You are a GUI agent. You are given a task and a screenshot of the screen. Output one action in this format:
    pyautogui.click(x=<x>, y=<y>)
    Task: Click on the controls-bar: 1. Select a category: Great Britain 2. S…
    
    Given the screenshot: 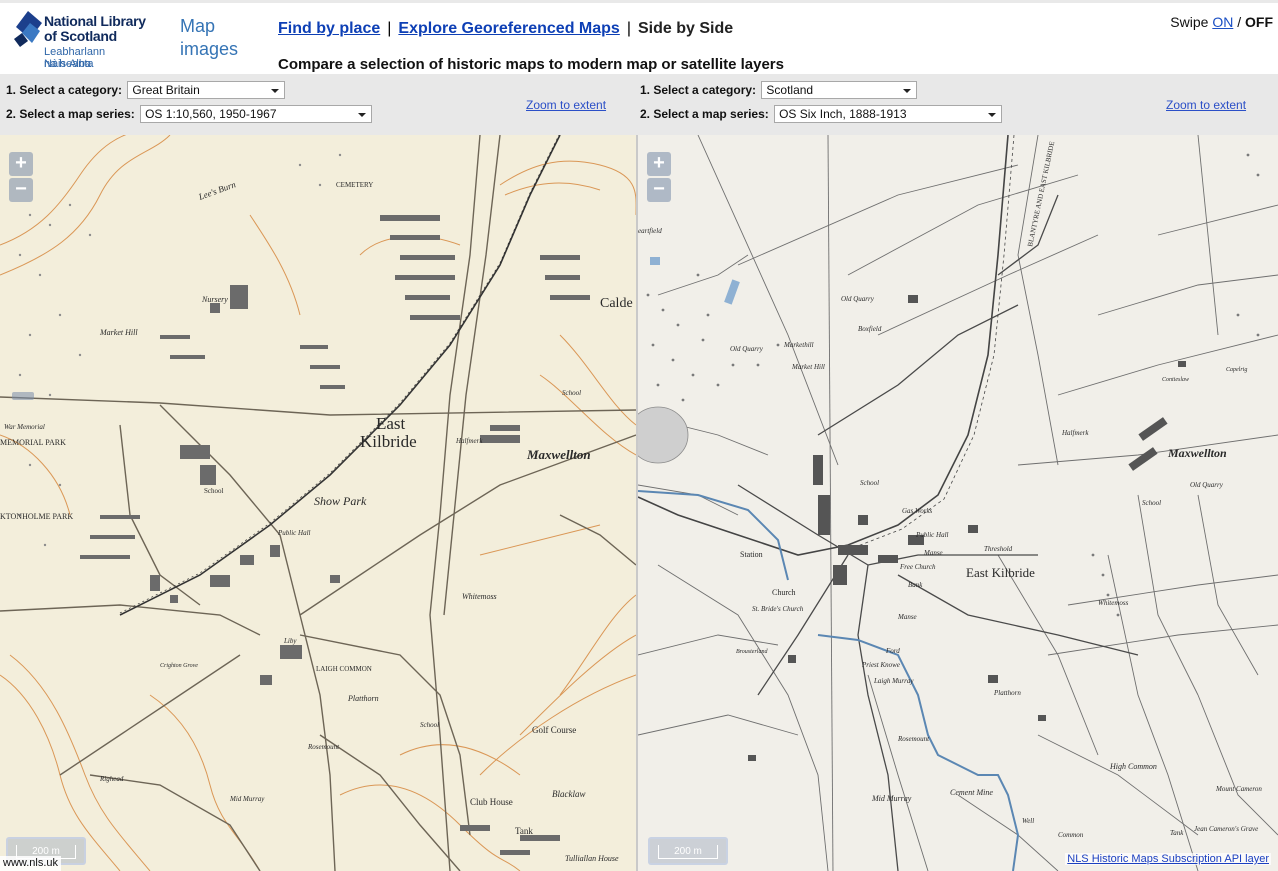 What is the action you would take?
    pyautogui.click(x=639, y=104)
    